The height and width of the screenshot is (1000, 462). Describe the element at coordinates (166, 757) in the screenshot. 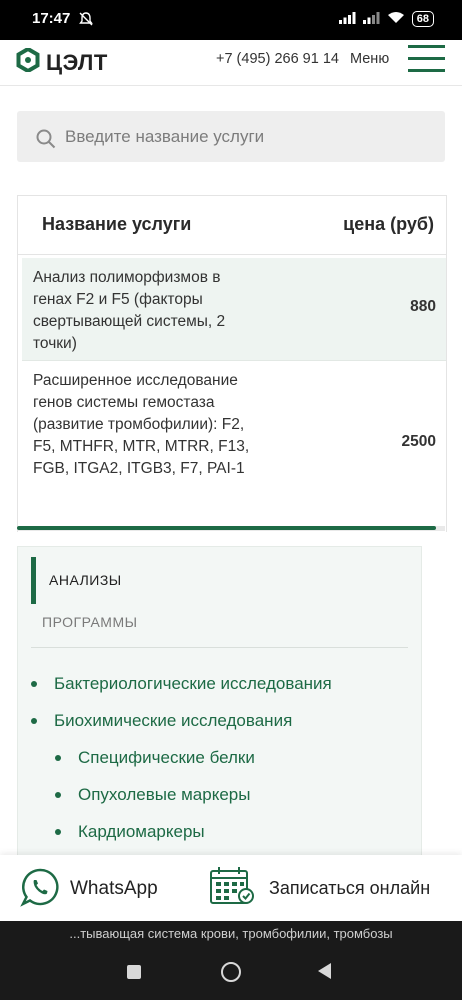

I see `category-label: Специфические белки` at that location.